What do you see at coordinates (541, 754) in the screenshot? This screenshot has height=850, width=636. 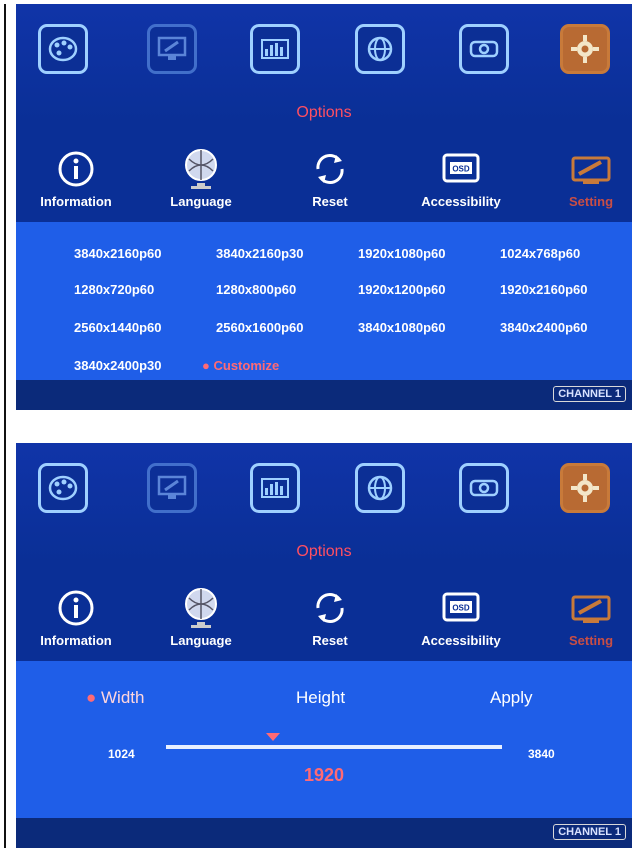 I see `slider-max-value: 3840` at bounding box center [541, 754].